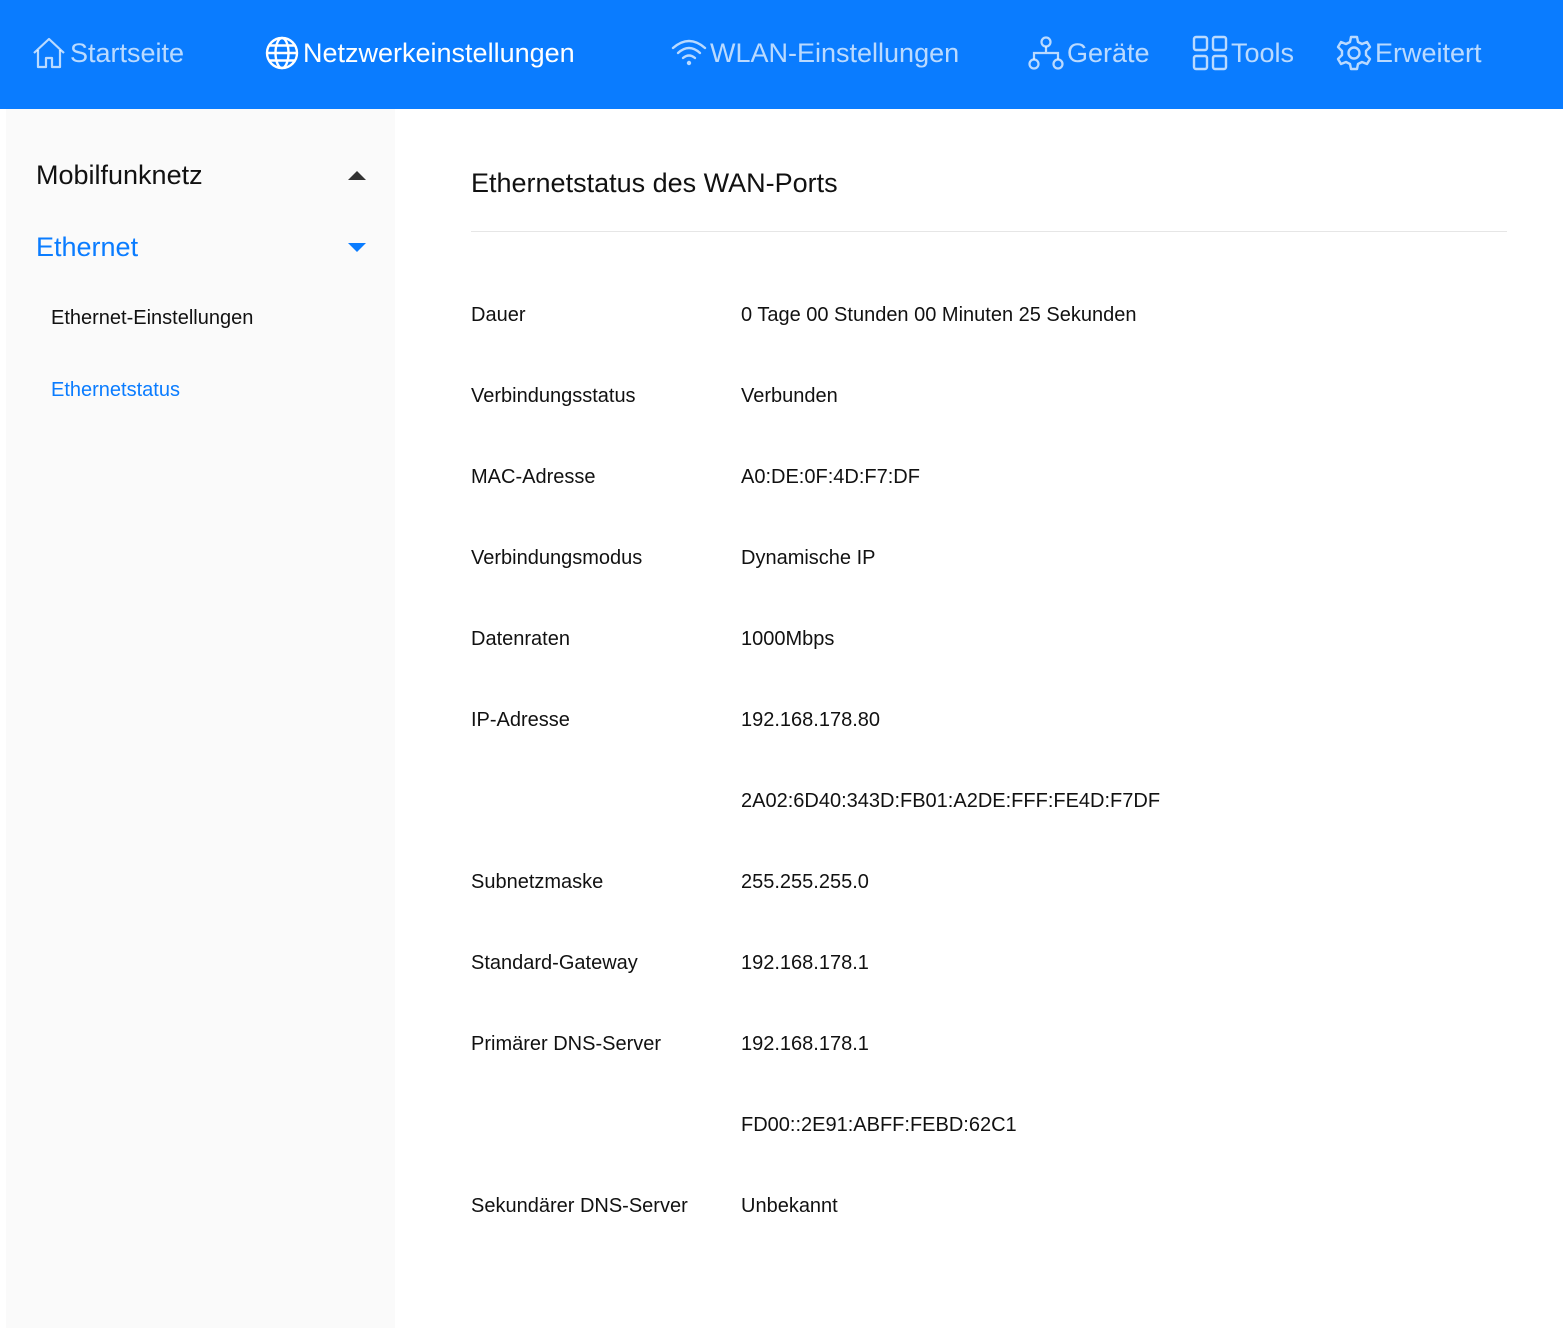 The height and width of the screenshot is (1328, 1563). What do you see at coordinates (654, 183) in the screenshot?
I see `page-title: Ethernetstatus des WAN-Ports` at bounding box center [654, 183].